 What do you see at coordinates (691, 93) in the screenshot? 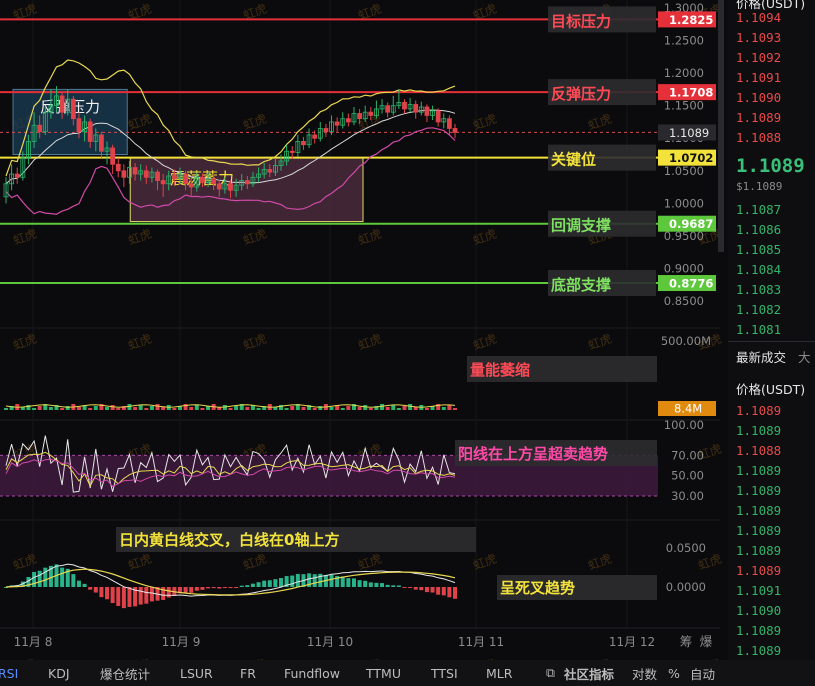
I see `level-price-text: 1.1708` at bounding box center [691, 93].